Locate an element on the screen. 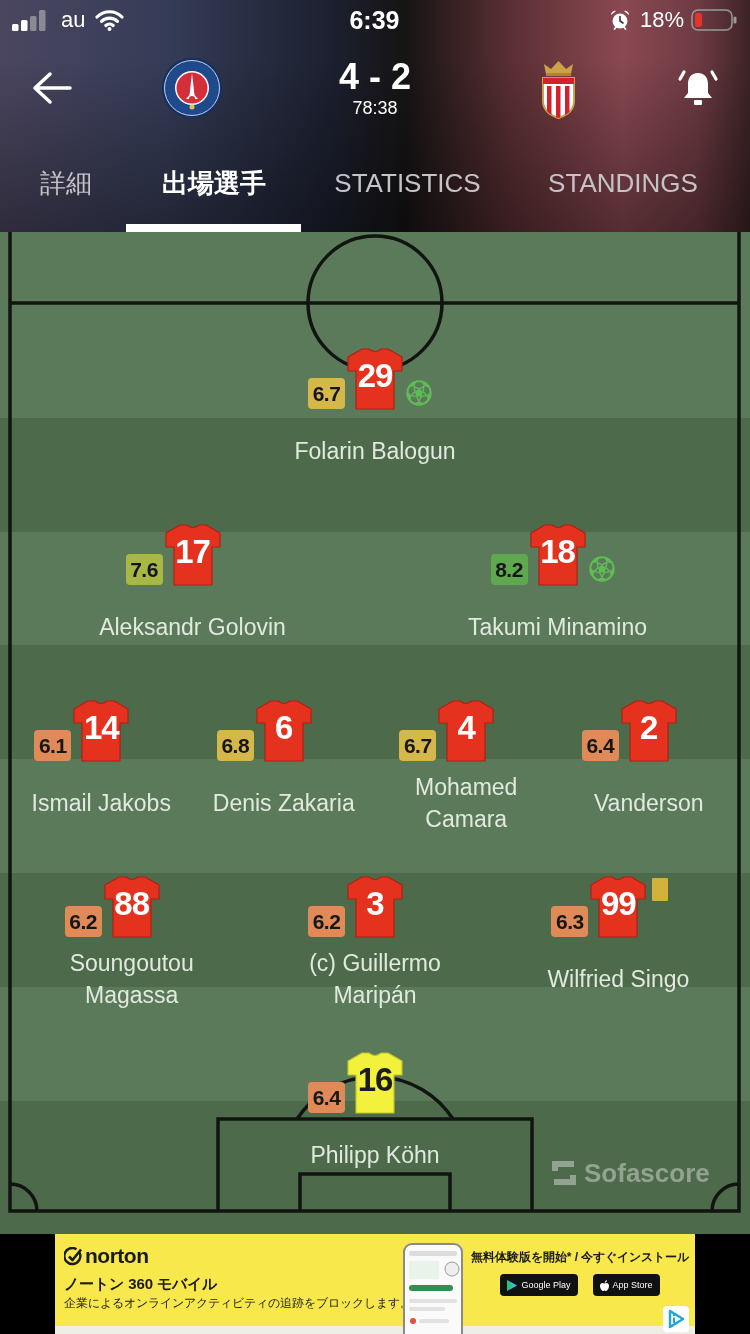 Image resolution: width=750 pixels, height=1334 pixels. apple-icon is located at coordinates (604, 1285).